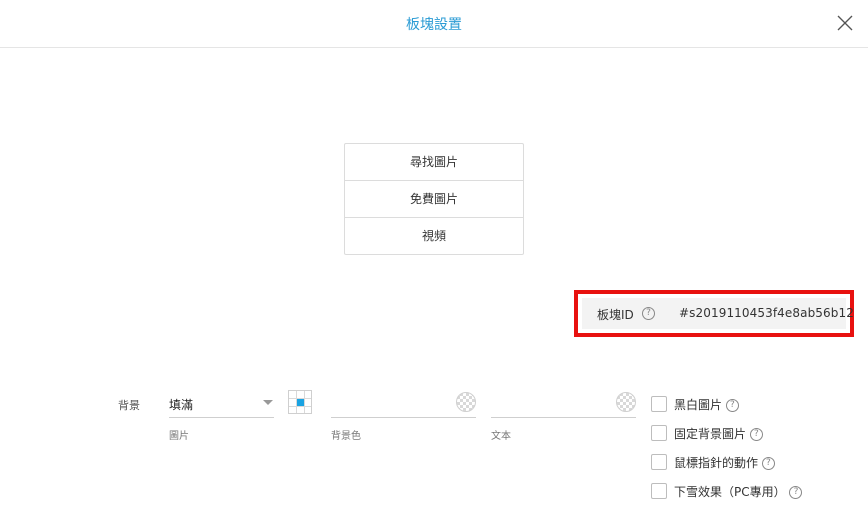 The image size is (868, 520). I want to click on dialog-title: 板塊設置, so click(434, 25).